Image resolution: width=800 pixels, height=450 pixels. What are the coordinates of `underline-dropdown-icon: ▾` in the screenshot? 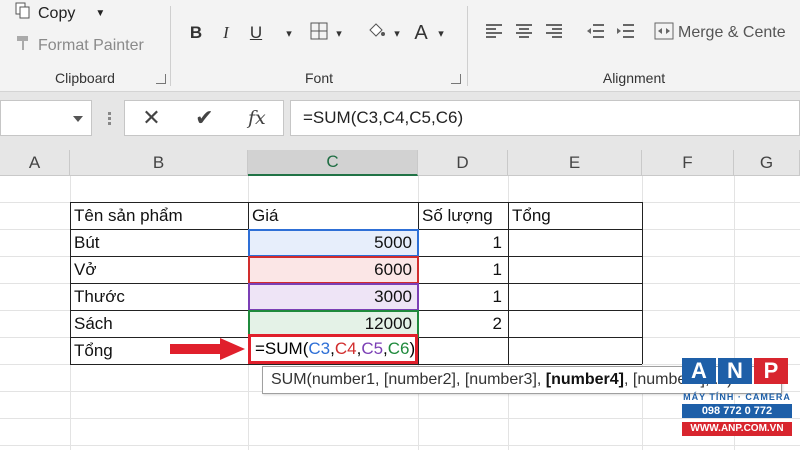 It's located at (289, 33).